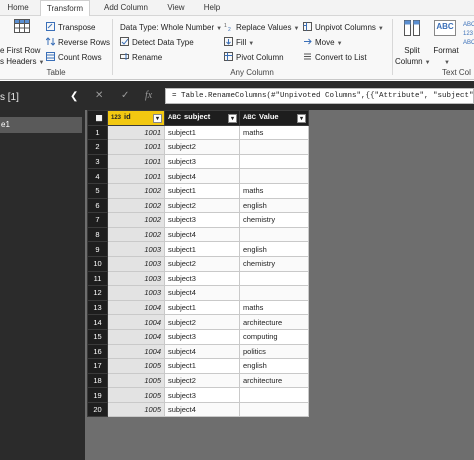 This screenshot has width=474, height=460. I want to click on table-row: 17 1005 subject1 english, so click(198, 366).